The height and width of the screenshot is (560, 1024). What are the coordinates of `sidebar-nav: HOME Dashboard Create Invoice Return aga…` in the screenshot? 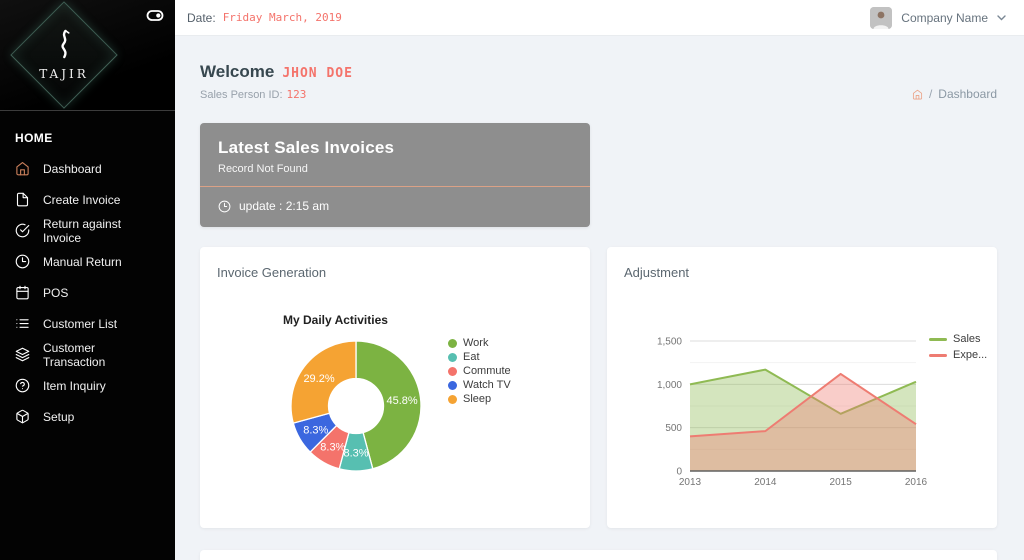 It's located at (87, 271).